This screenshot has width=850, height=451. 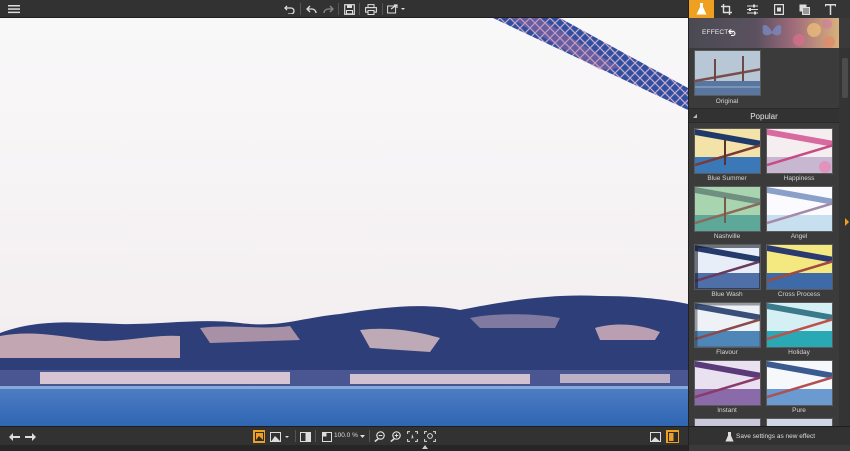 I want to click on save-effect-label: Save settings as new effect, so click(x=776, y=436).